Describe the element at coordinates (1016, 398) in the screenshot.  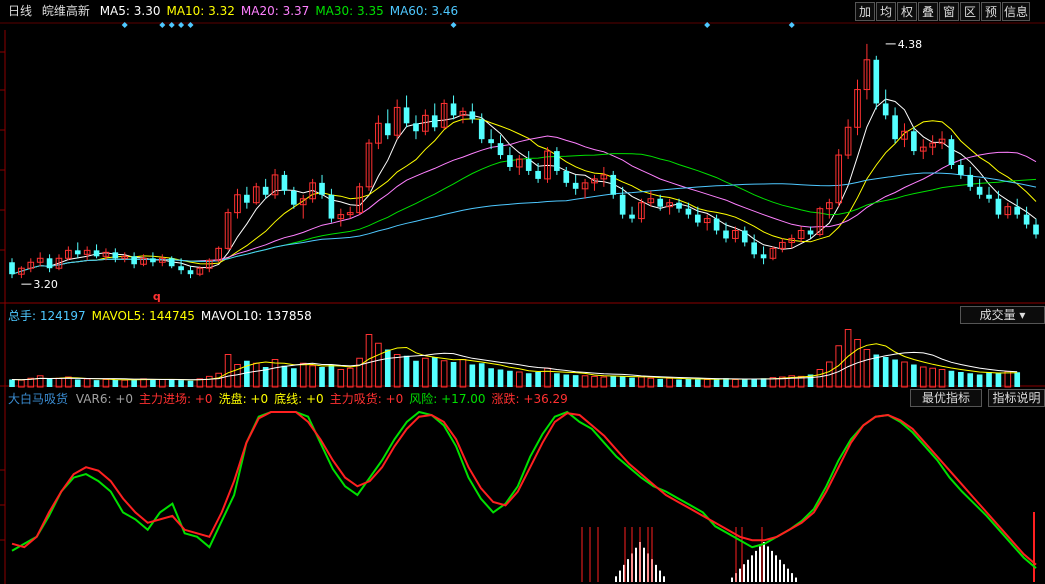
I see `indicator-help-button: 指标说明` at that location.